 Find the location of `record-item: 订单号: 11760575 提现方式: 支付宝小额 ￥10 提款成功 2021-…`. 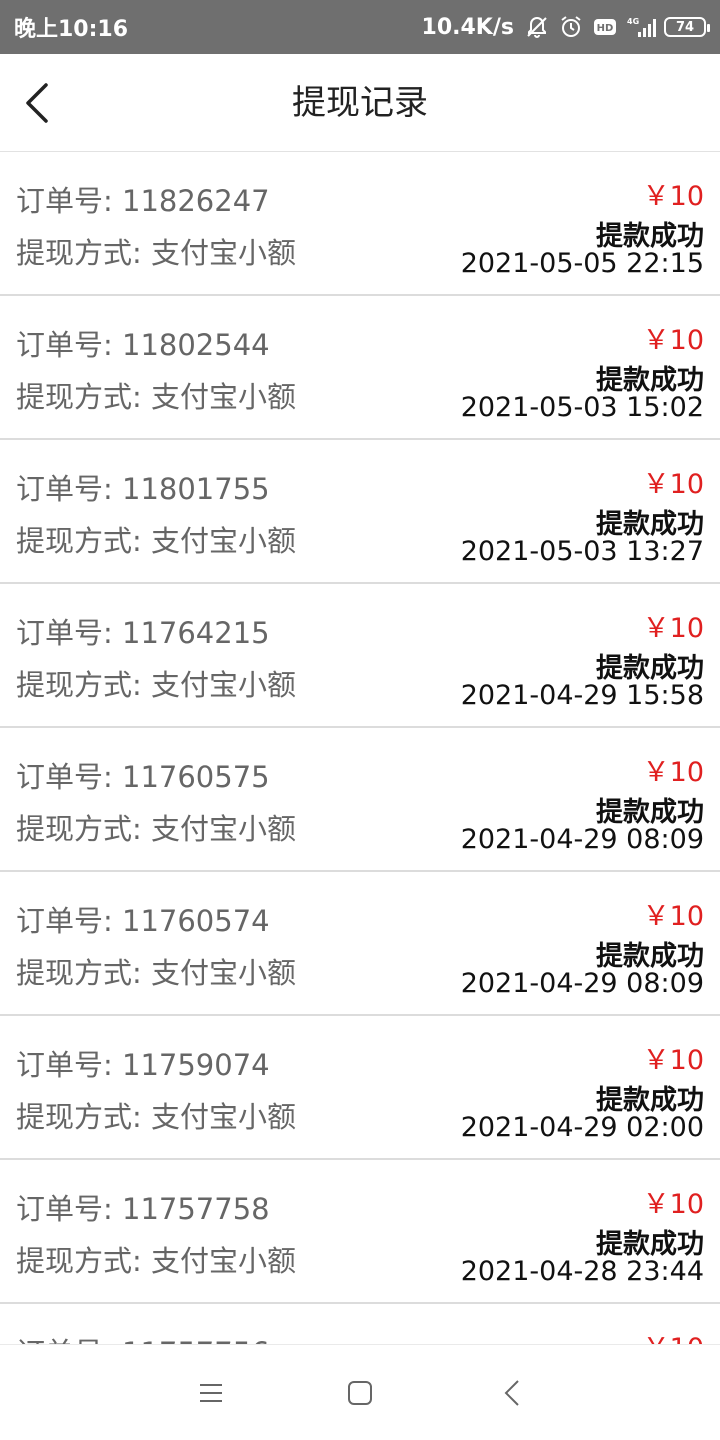

record-item: 订单号: 11760575 提现方式: 支付宝小额 ￥10 提款成功 2021-… is located at coordinates (360, 800).